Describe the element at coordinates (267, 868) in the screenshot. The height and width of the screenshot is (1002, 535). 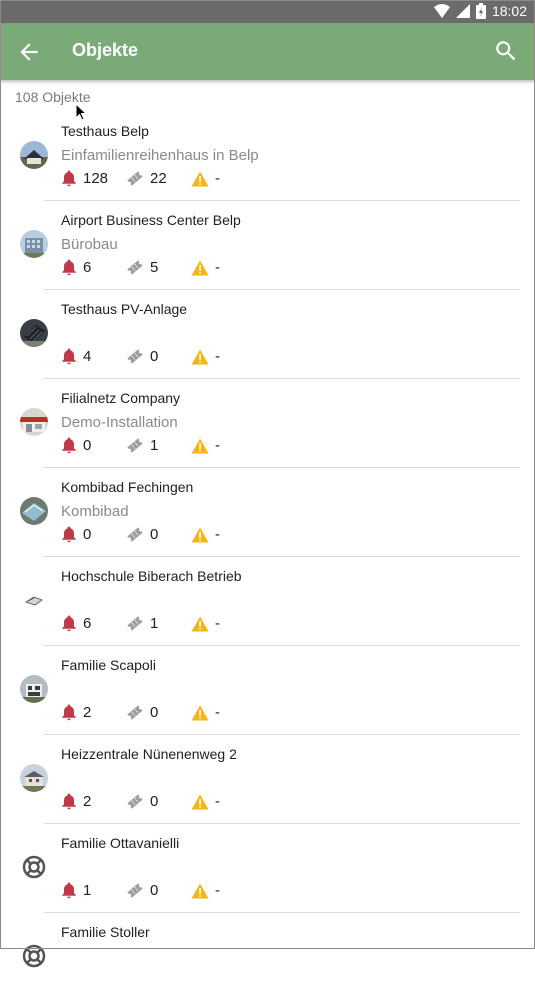
I see `list-item: Familie Ottavanielli 1 0 -` at that location.